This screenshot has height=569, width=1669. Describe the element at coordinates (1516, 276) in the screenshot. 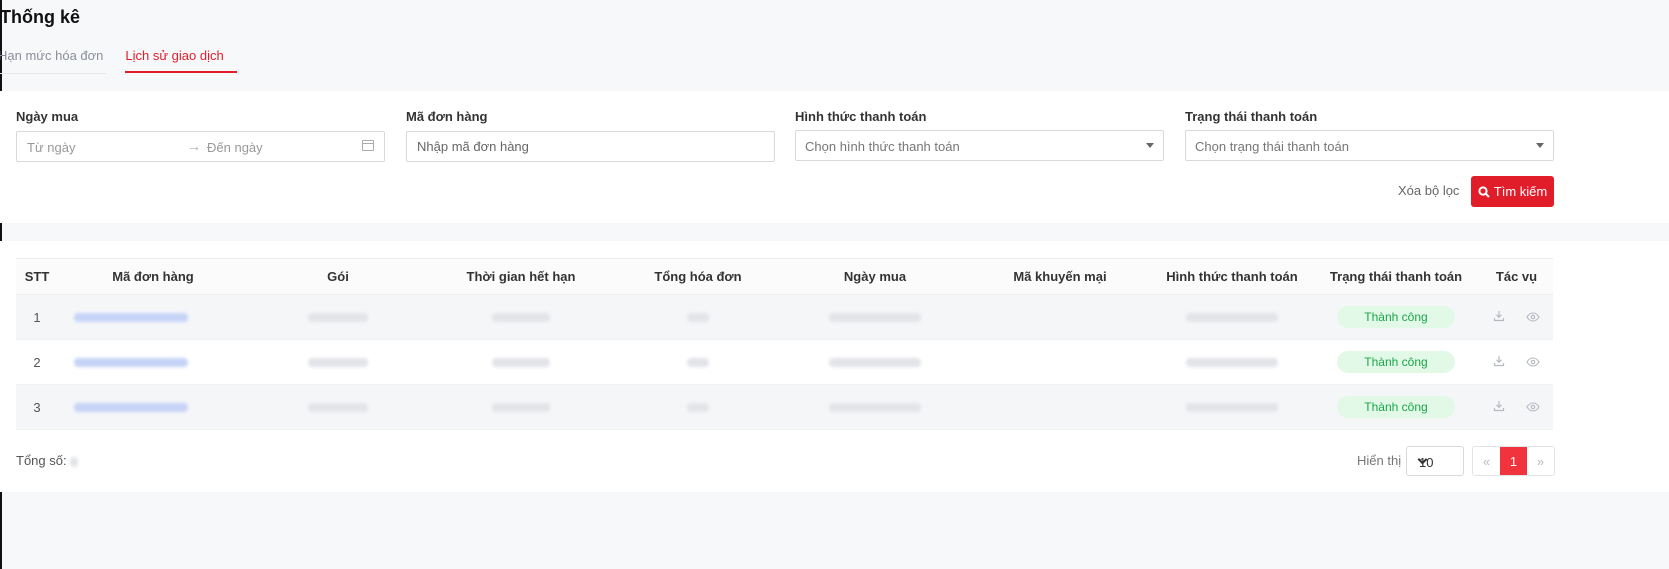

I see `col-actions: Tác vụ` at that location.